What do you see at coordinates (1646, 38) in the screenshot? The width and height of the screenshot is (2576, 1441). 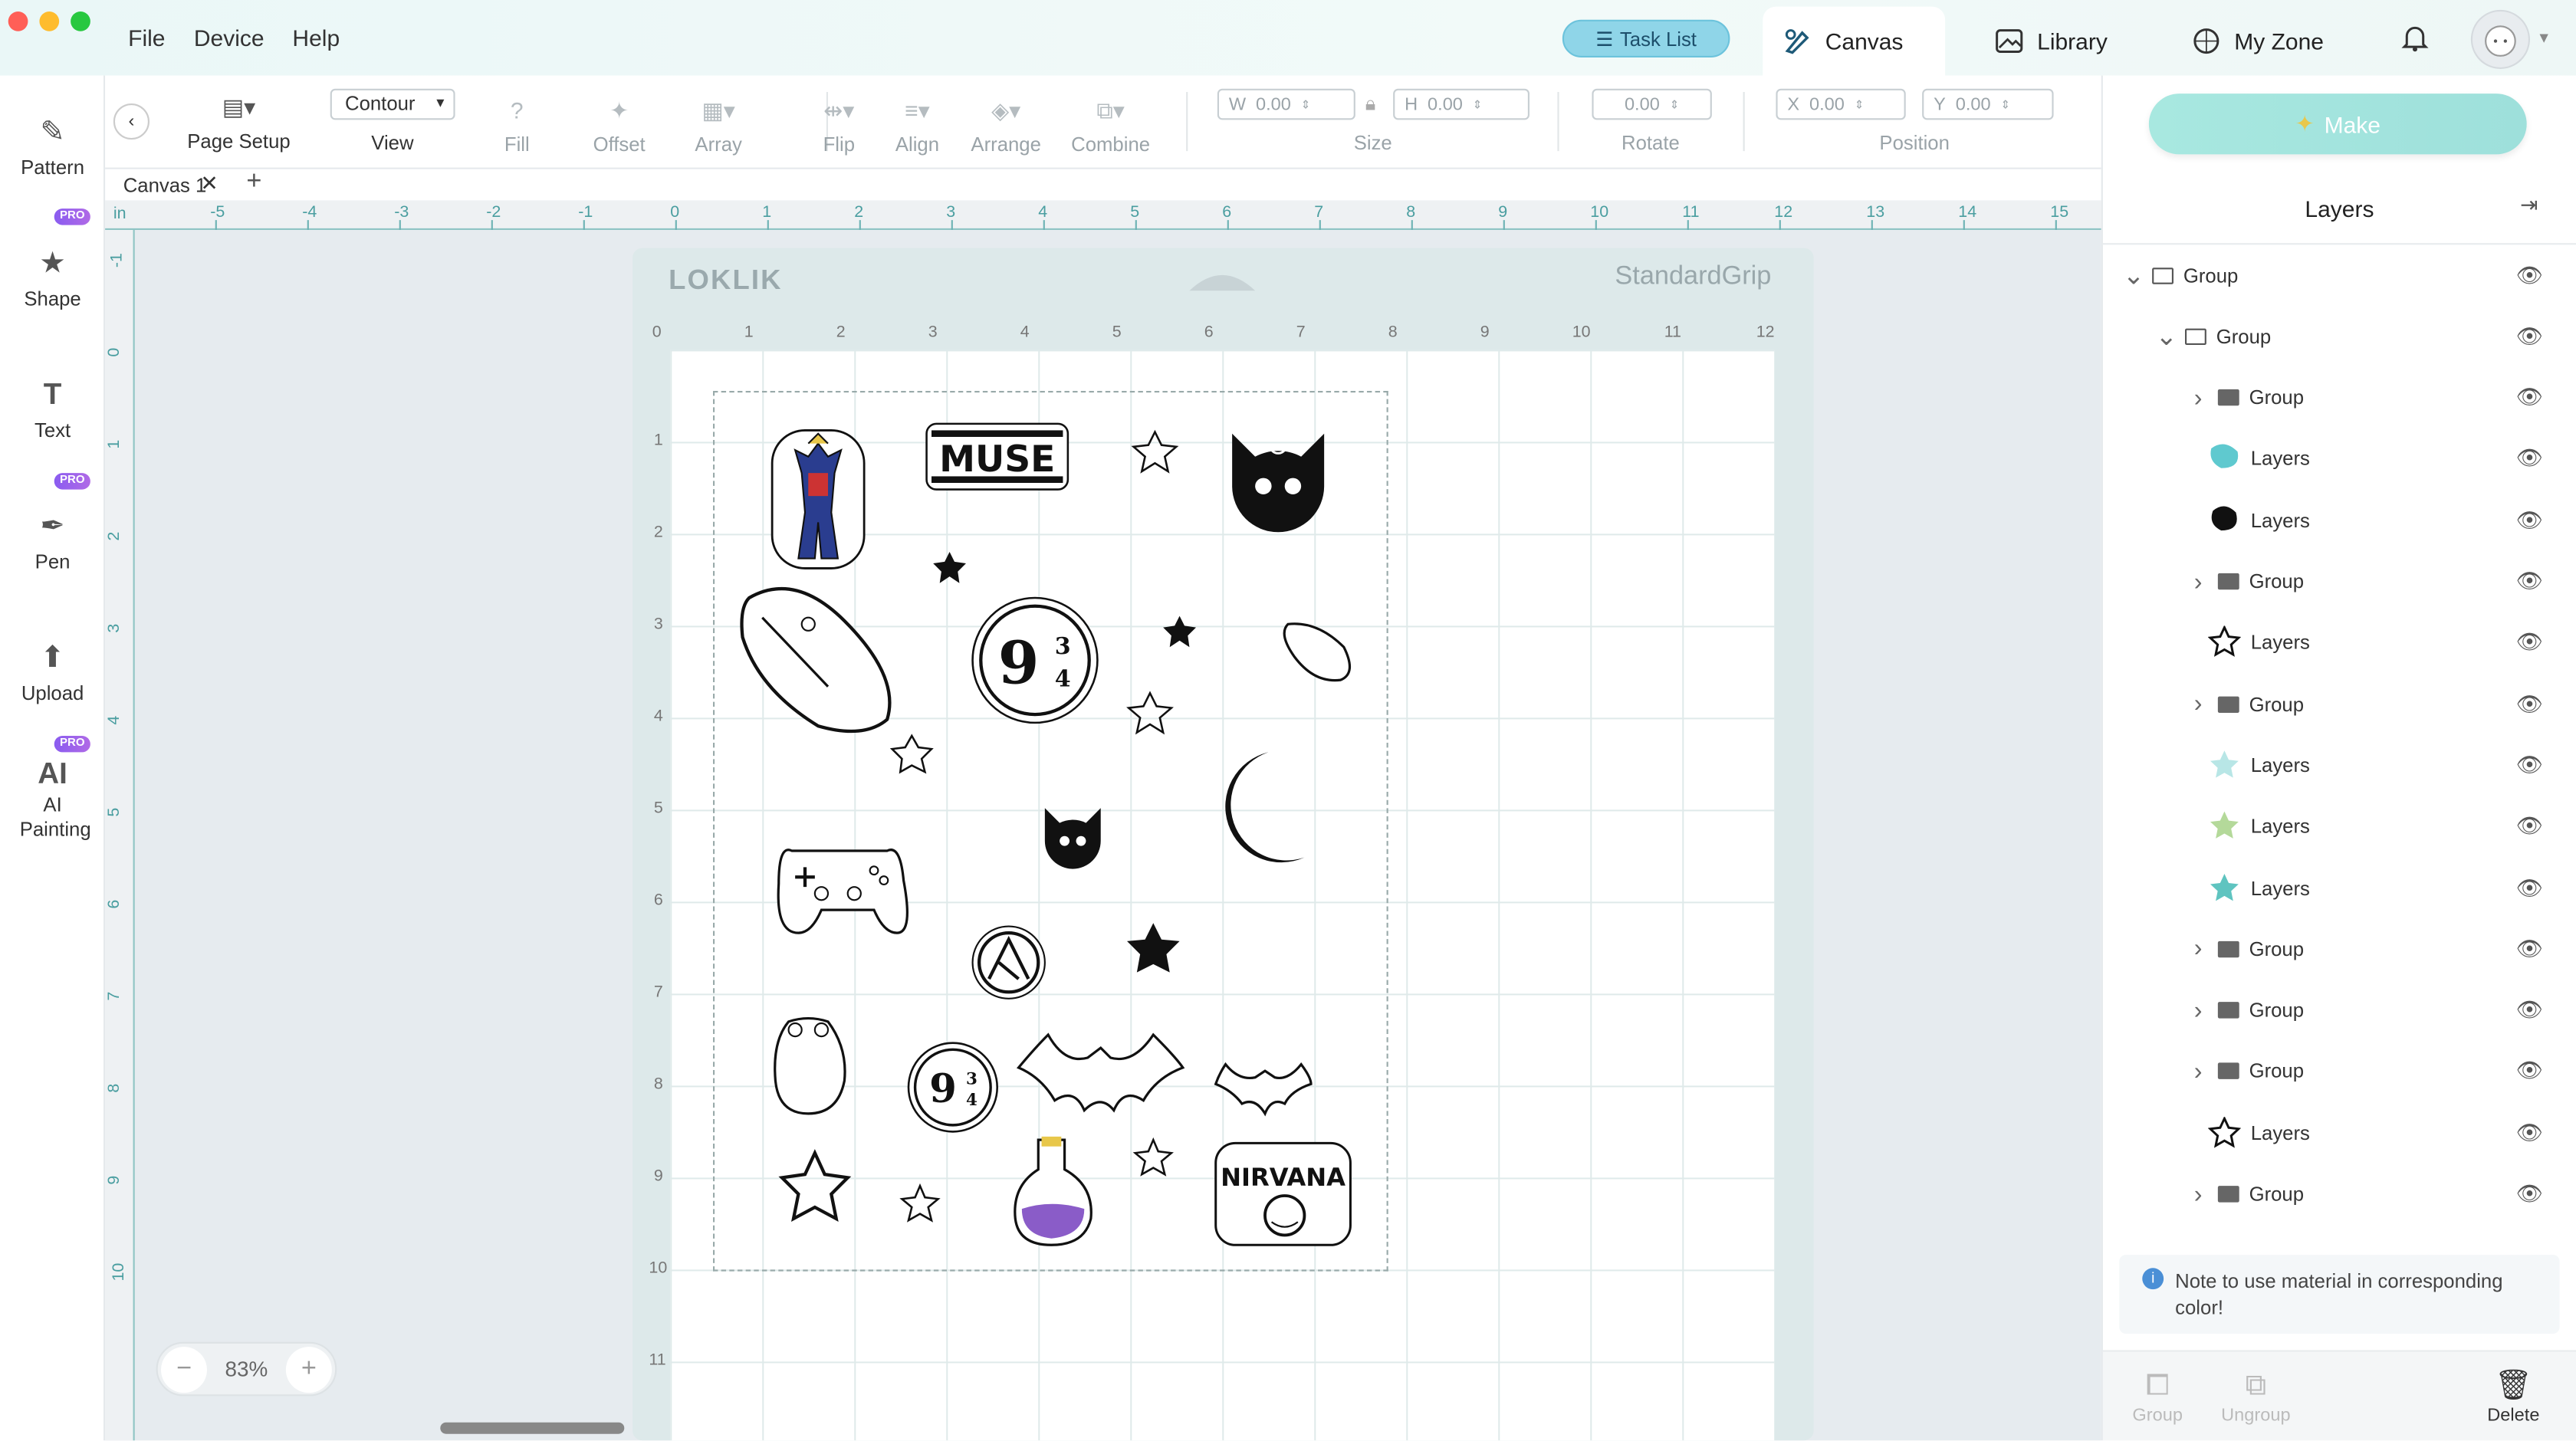 I see `task-list-button: ☰ Task List` at bounding box center [1646, 38].